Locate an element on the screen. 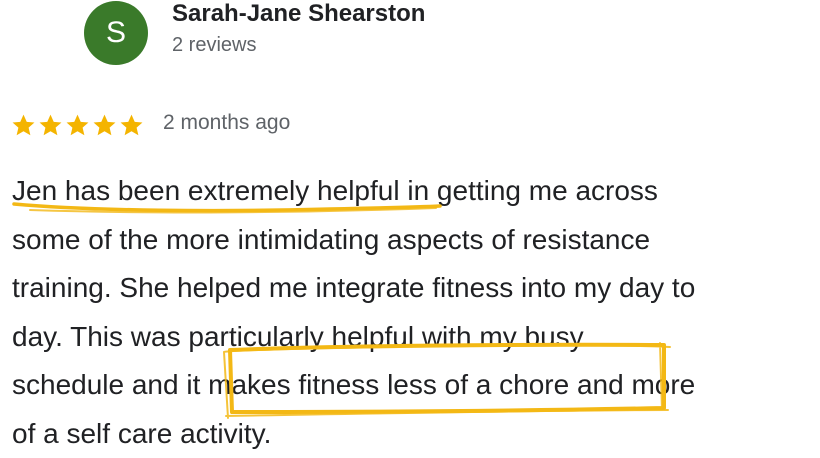 This screenshot has width=820, height=458. star-rating is located at coordinates (78, 125).